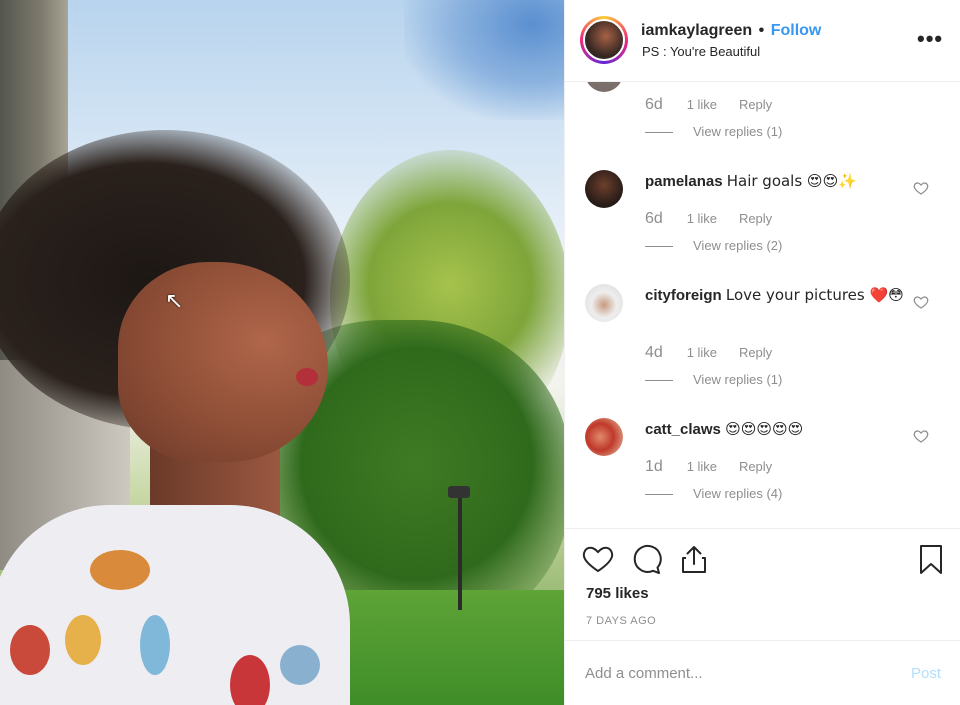  What do you see at coordinates (931, 559) in the screenshot?
I see `bookmark-icon` at bounding box center [931, 559].